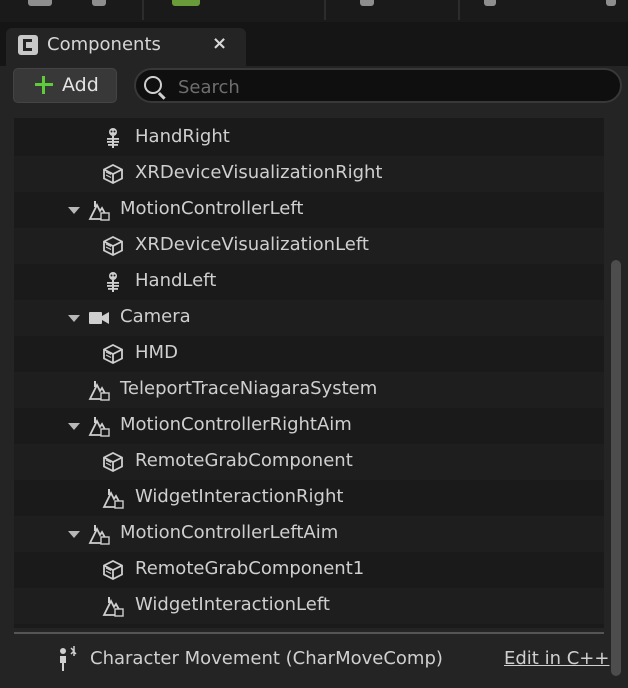 The height and width of the screenshot is (688, 628). Describe the element at coordinates (99, 318) in the screenshot. I see `camera-icon` at that location.